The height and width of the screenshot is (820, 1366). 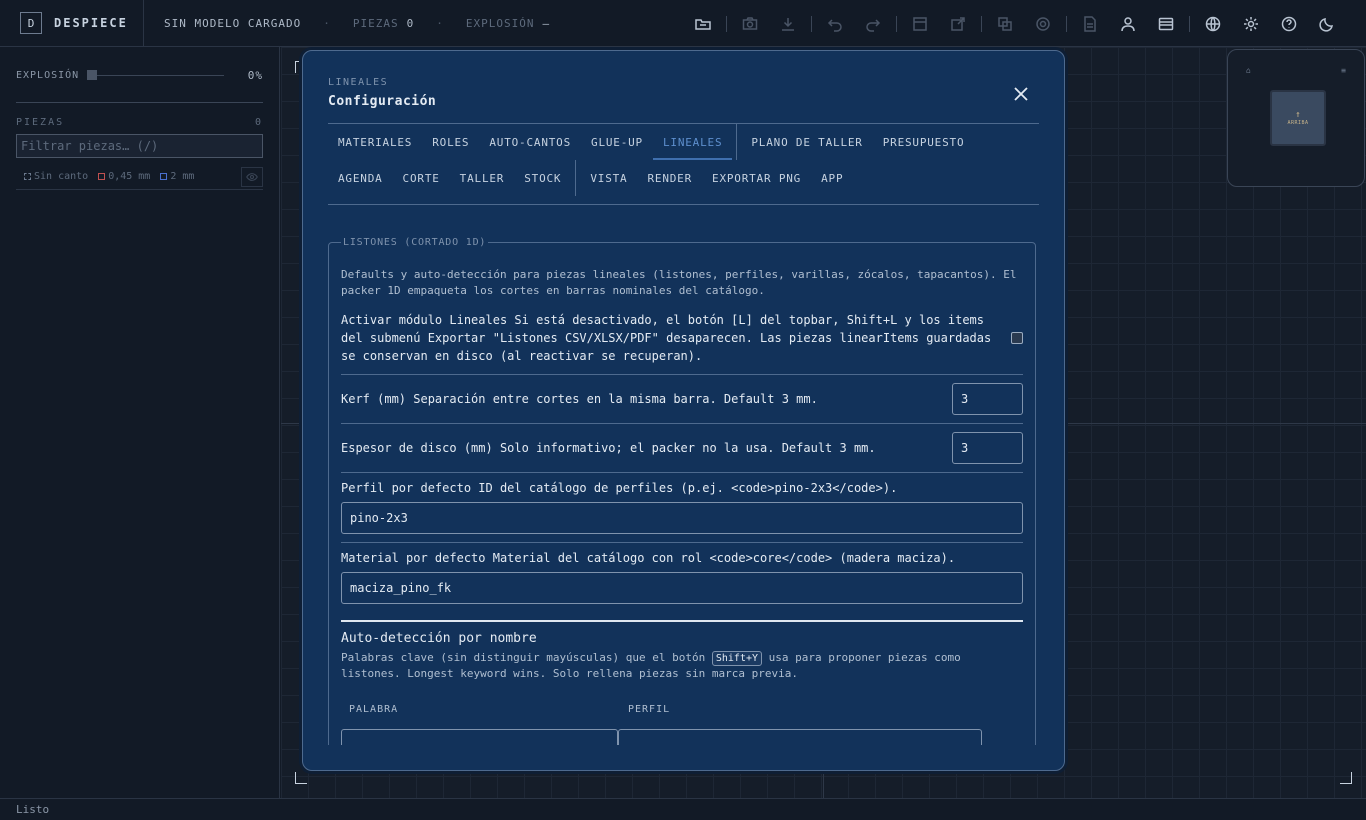 I want to click on legend-label: Sin canto, so click(x=61, y=176).